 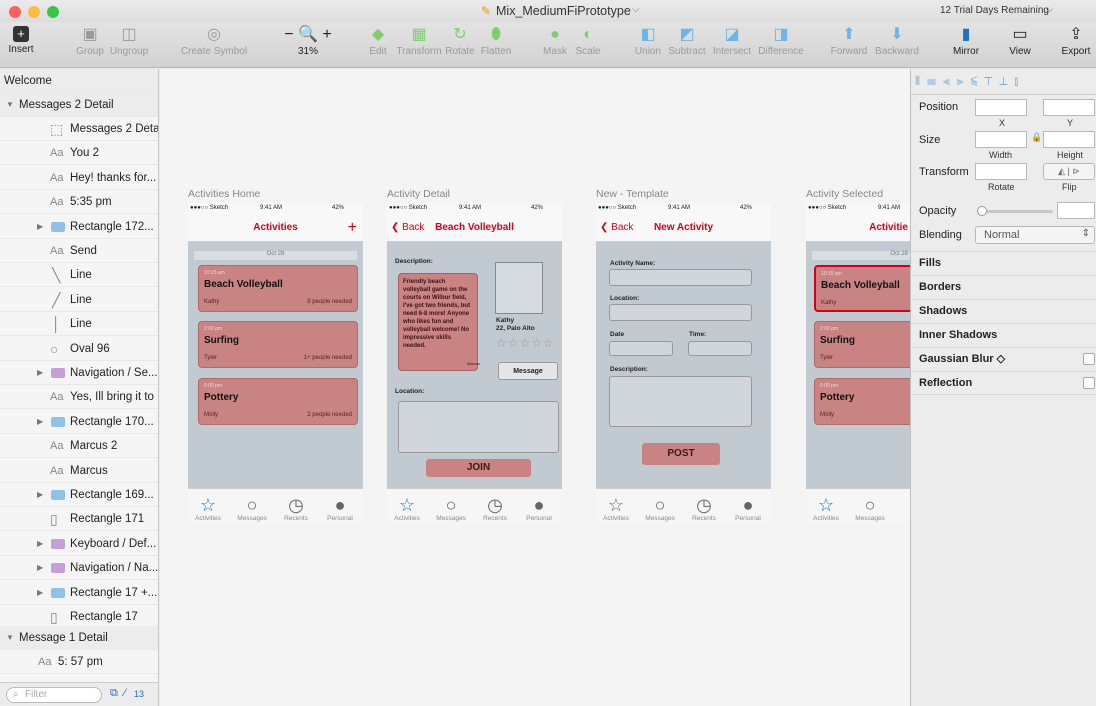 What do you see at coordinates (844, 194) in the screenshot?
I see `artboard-label: Activity Selected` at bounding box center [844, 194].